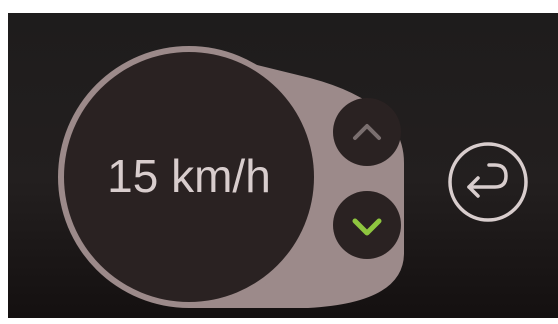 Image resolution: width=558 pixels, height=324 pixels. I want to click on speed-readout: 15 km/h, so click(189, 176).